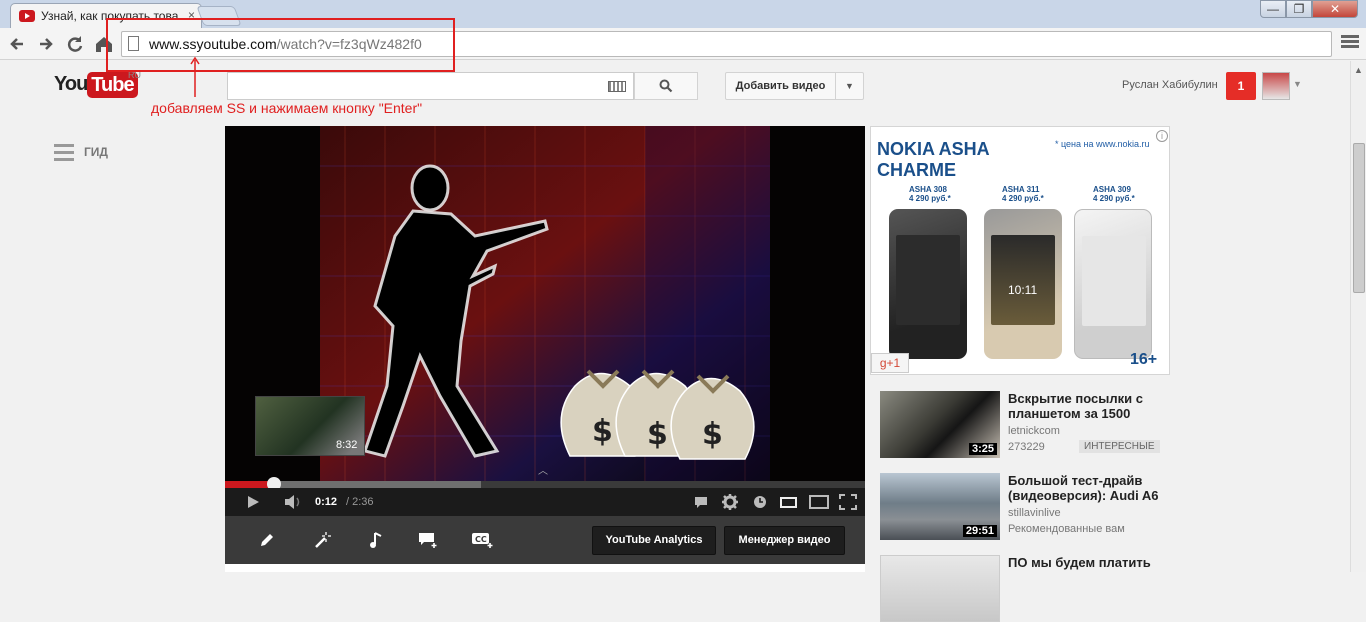 The image size is (1366, 622). What do you see at coordinates (617, 86) in the screenshot?
I see `keyboard-icon` at bounding box center [617, 86].